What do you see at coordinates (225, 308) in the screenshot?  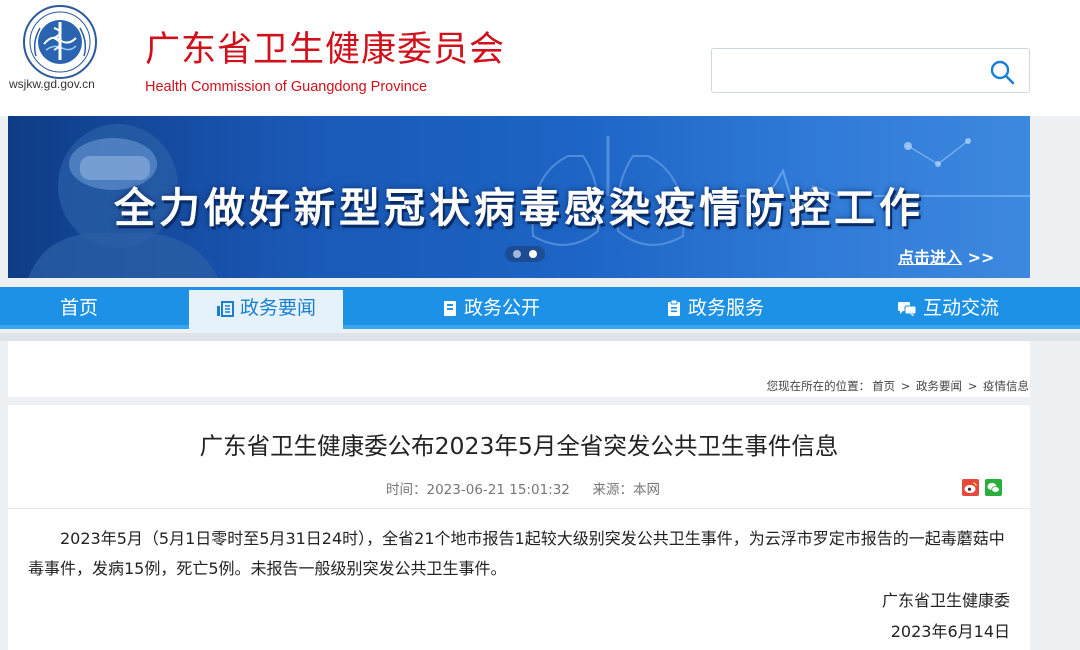 I see `news-icon` at bounding box center [225, 308].